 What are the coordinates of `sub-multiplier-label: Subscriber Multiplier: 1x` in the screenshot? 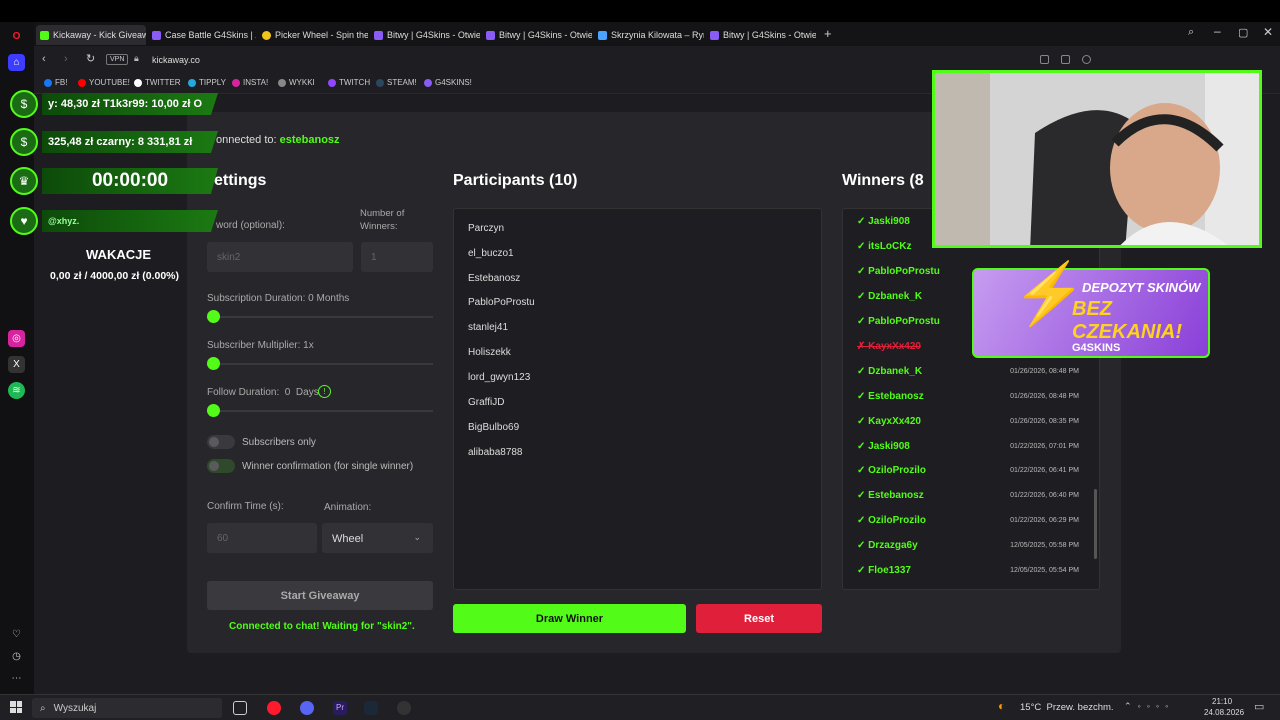 It's located at (260, 345).